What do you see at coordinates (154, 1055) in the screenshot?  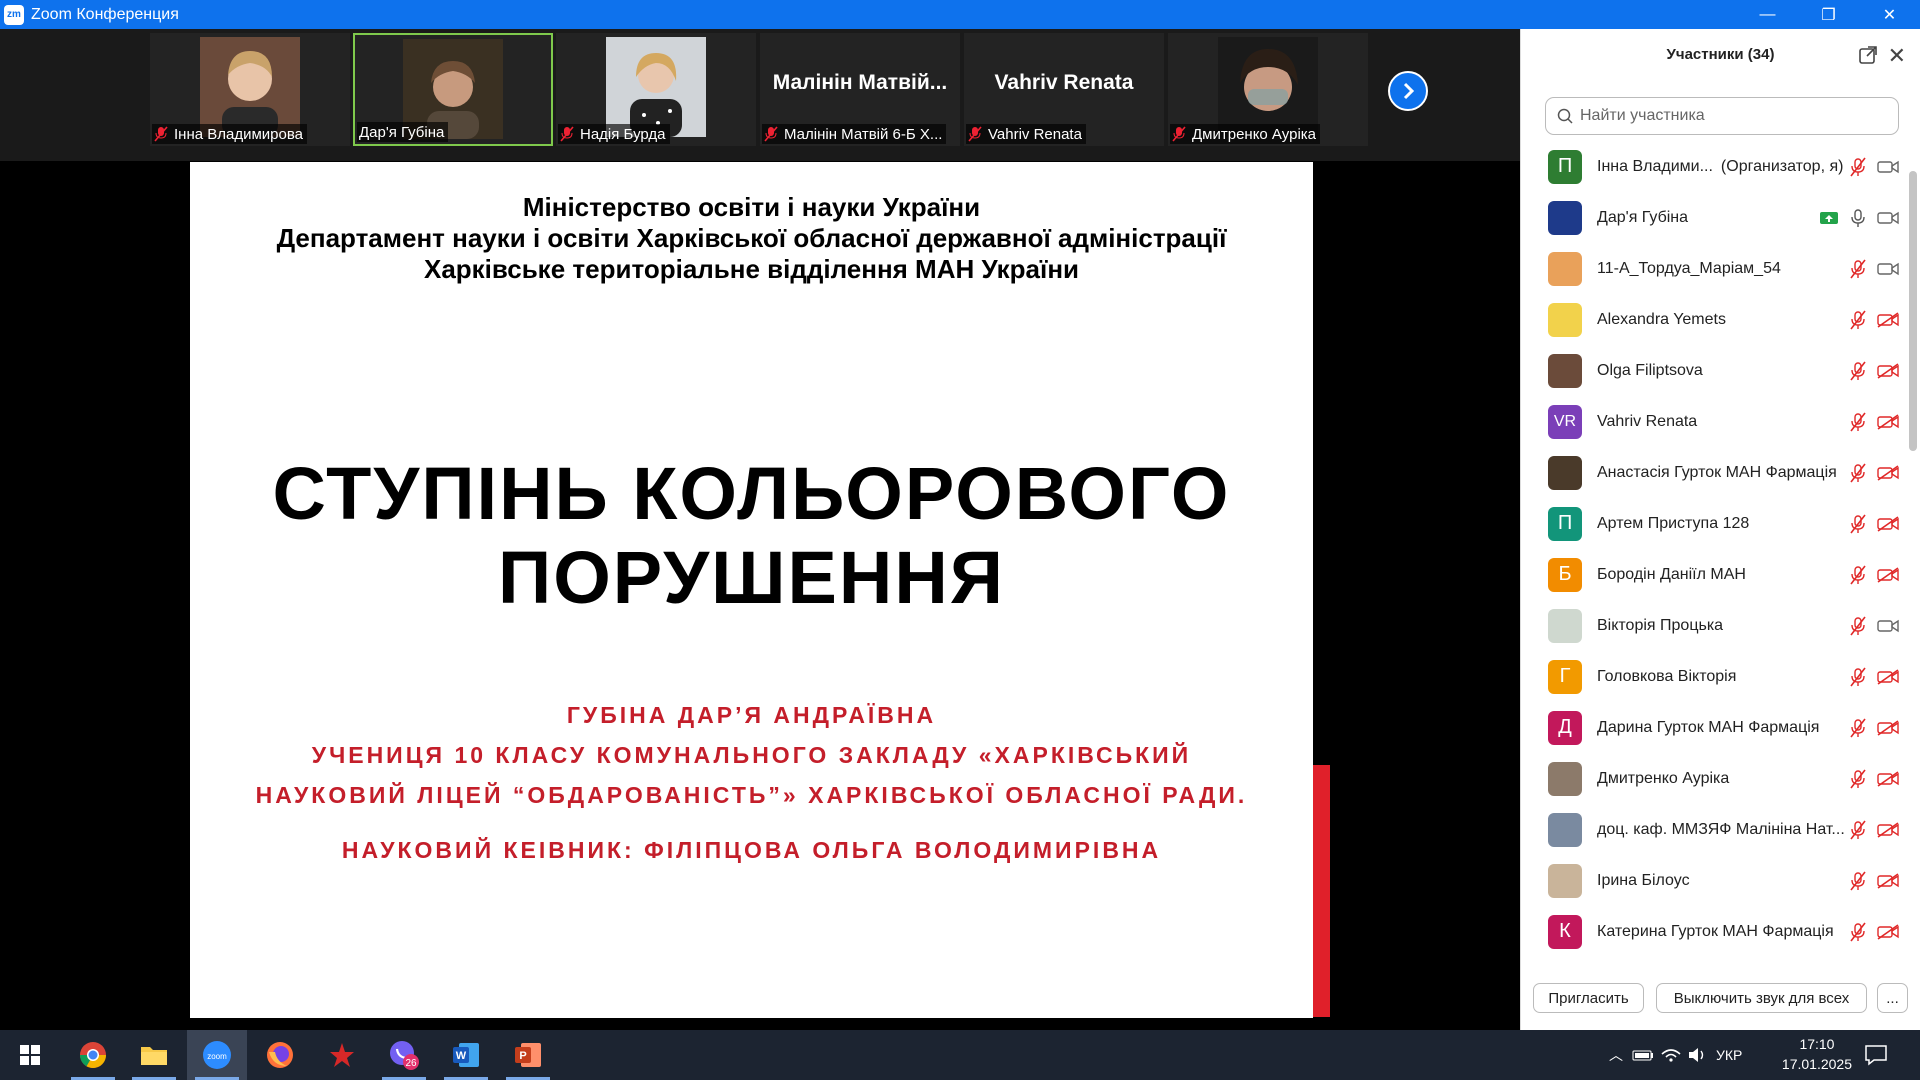 I see `taskbar-file-explorer` at bounding box center [154, 1055].